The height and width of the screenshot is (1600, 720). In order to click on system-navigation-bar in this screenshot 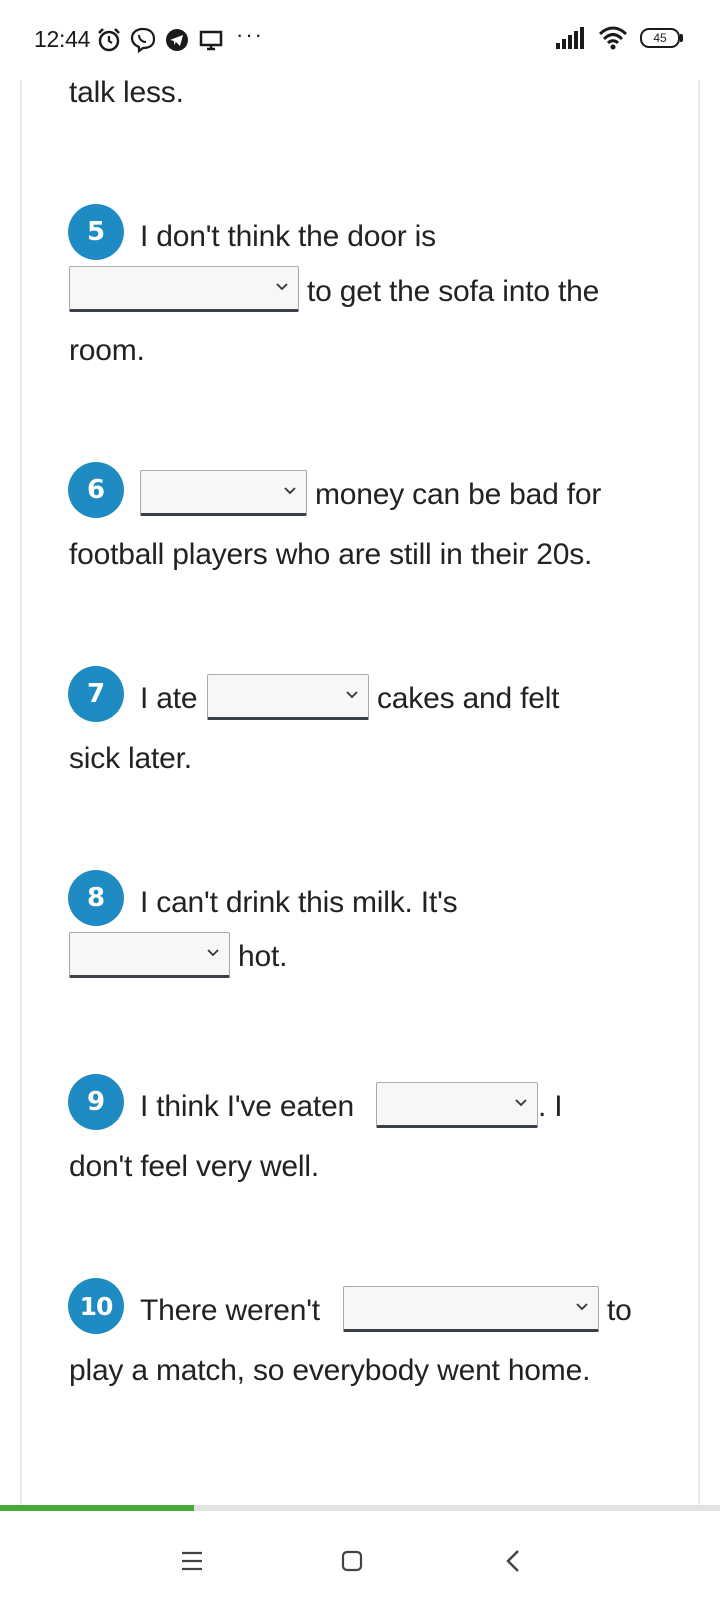, I will do `click(360, 1555)`.